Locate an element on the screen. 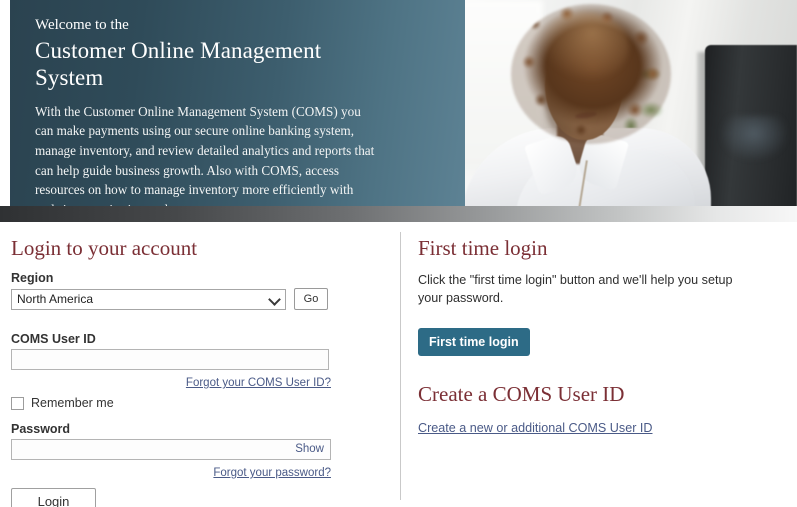  hero-title: Customer Online Management System is located at coordinates (178, 64).